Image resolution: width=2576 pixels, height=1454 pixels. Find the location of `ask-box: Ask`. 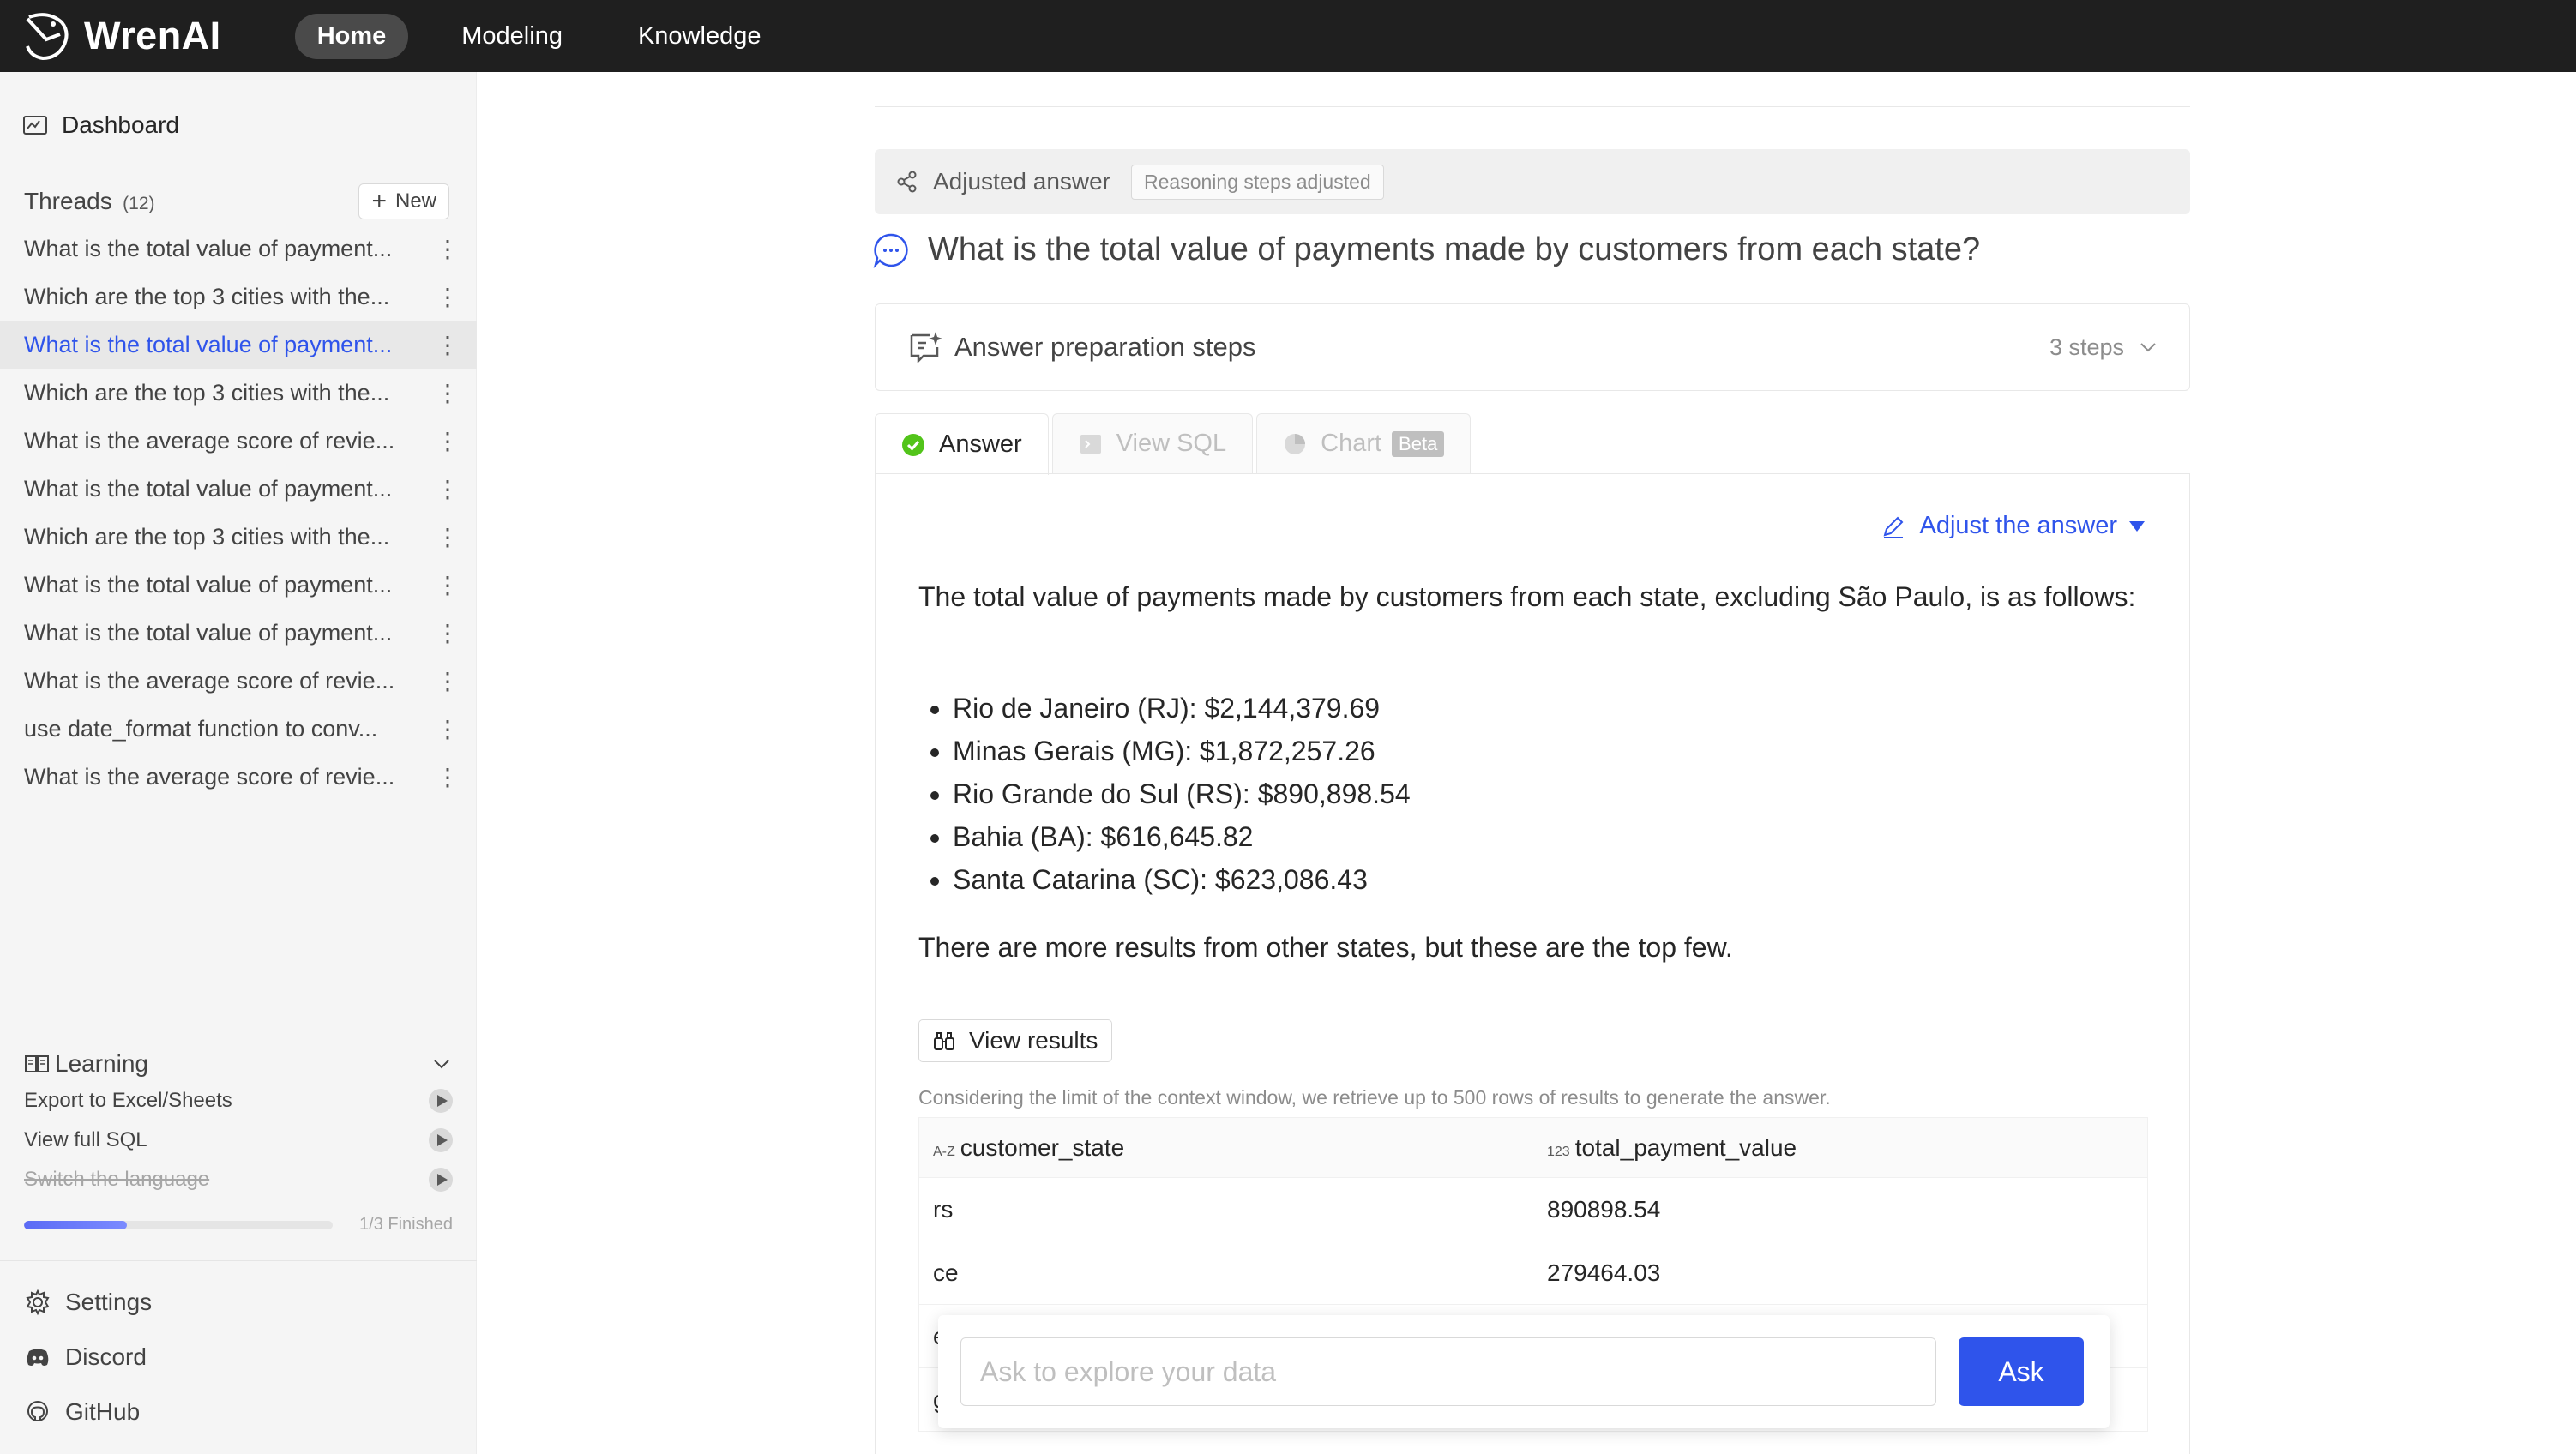

ask-box: Ask is located at coordinates (1524, 1371).